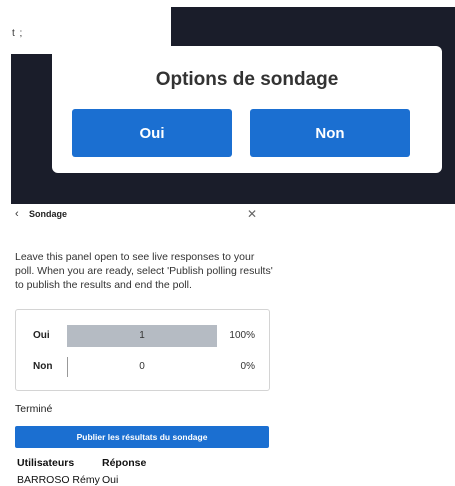 The image size is (455, 486). I want to click on panel-header: ‹ Sondage ✕, so click(140, 214).